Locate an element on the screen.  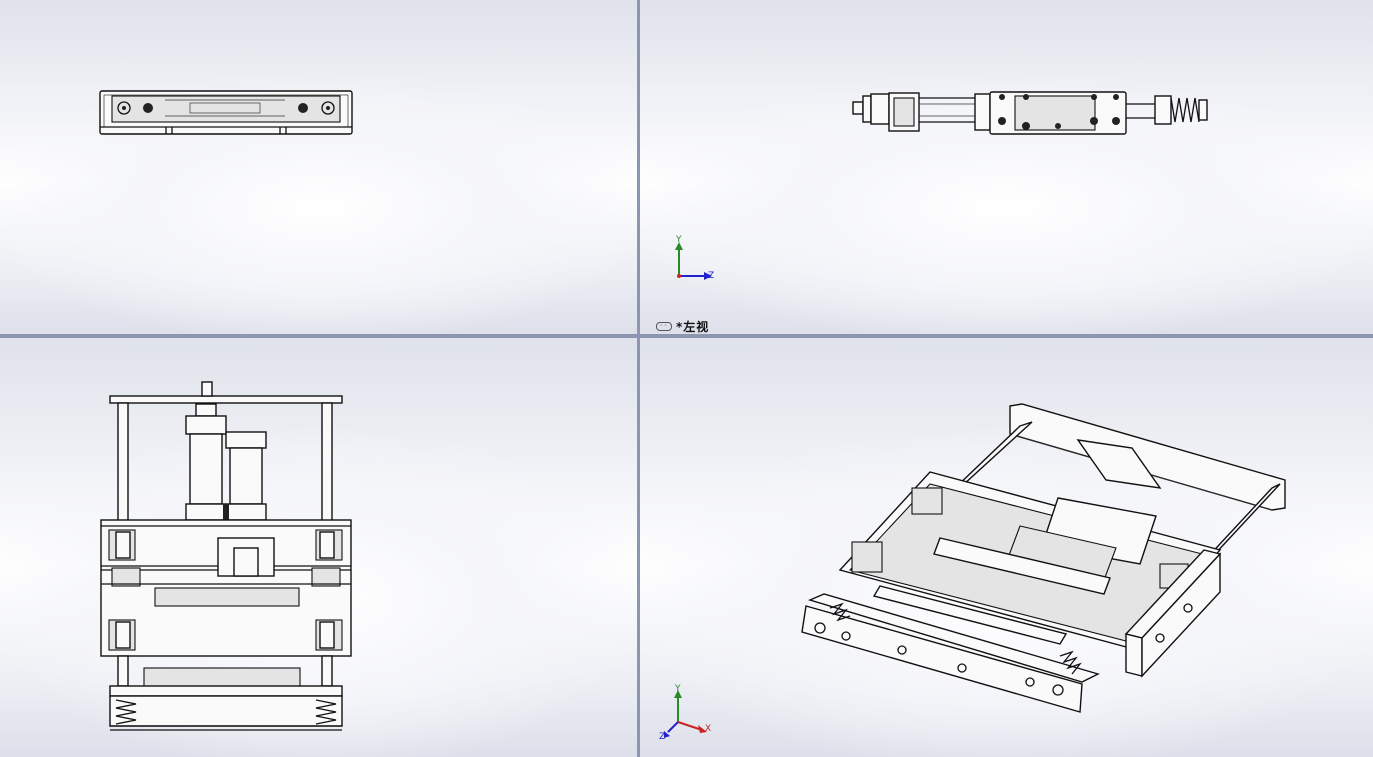
top-view-drawing is located at coordinates (226, 556).